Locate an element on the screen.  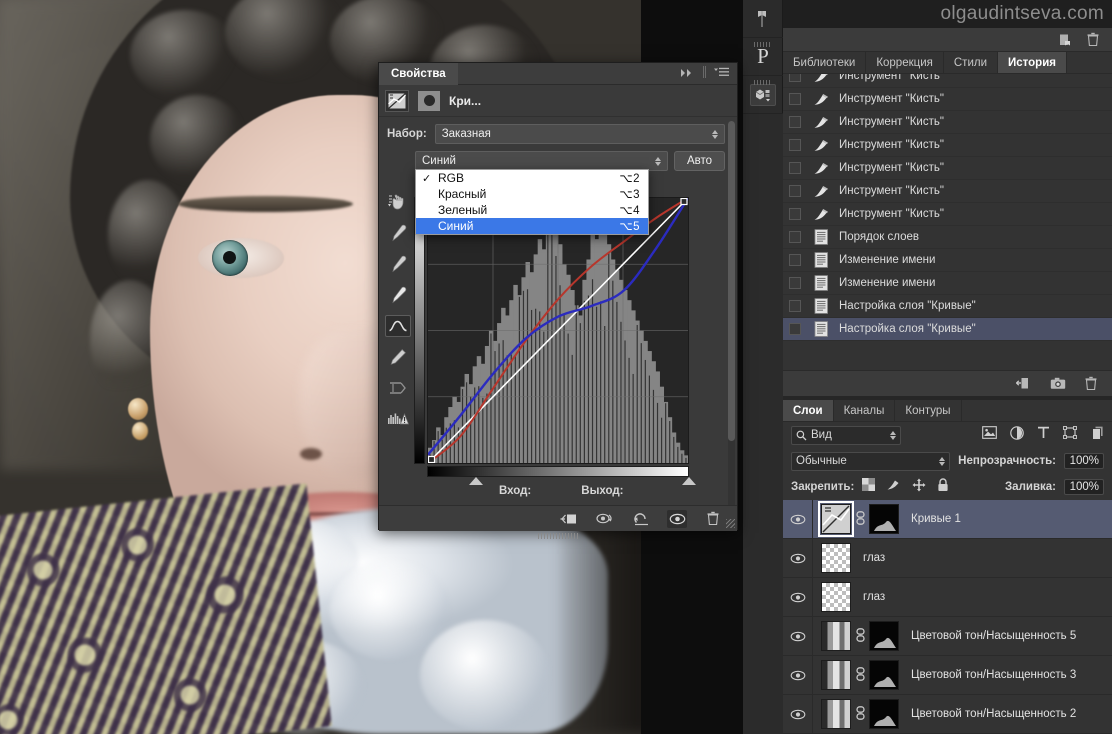
mini-bridge-icon is located at coordinates (763, 19).